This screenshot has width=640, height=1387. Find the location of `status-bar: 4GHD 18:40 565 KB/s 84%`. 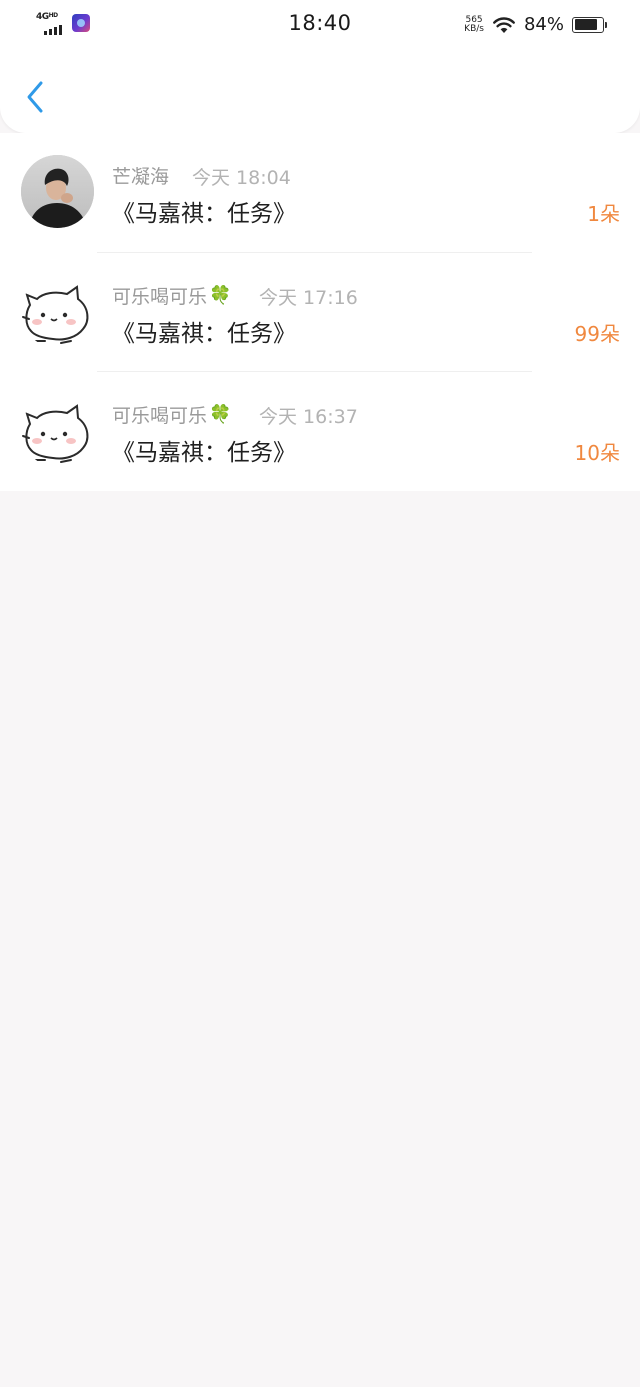

status-bar: 4GHD 18:40 565 KB/s 84% is located at coordinates (320, 25).